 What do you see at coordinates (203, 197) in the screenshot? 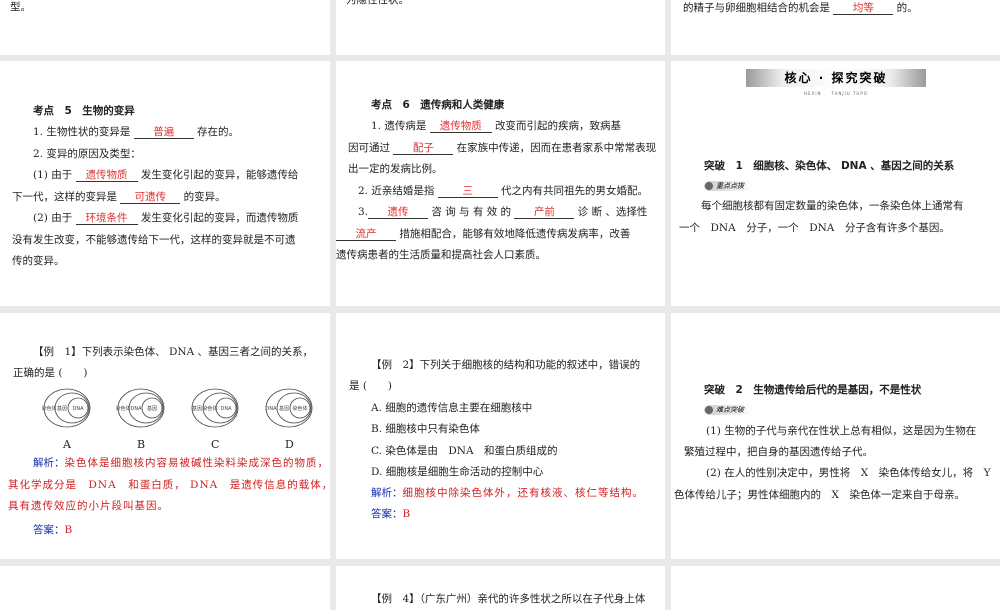
I see `text: 的变异。` at bounding box center [203, 197].